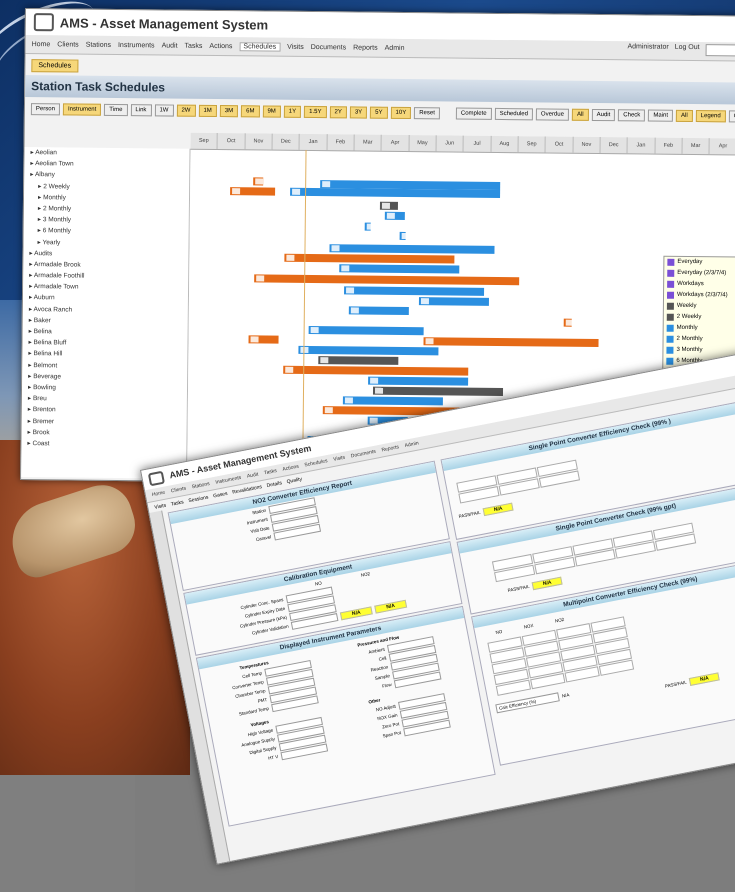 This screenshot has width=735, height=892. Describe the element at coordinates (200, 485) in the screenshot. I see `menu2-item-stations: Stations` at that location.